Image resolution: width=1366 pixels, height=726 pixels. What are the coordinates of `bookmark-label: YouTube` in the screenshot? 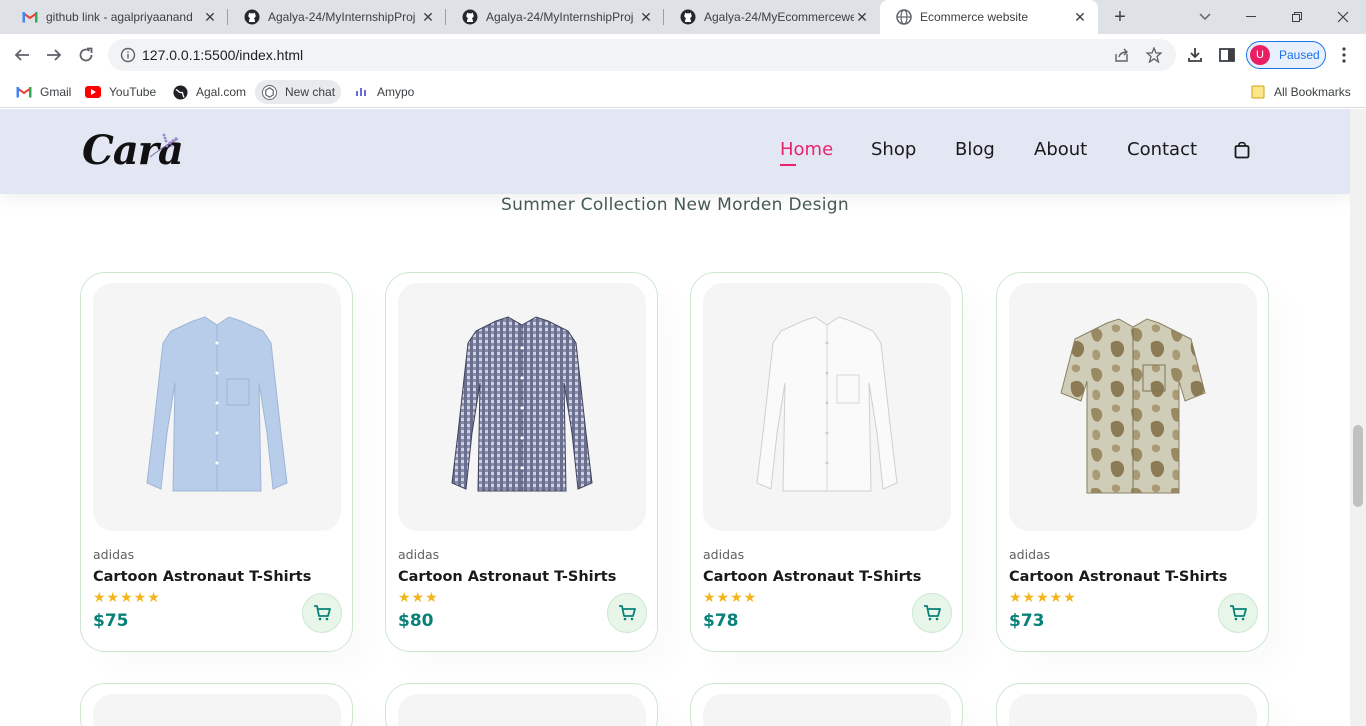 It's located at (133, 92).